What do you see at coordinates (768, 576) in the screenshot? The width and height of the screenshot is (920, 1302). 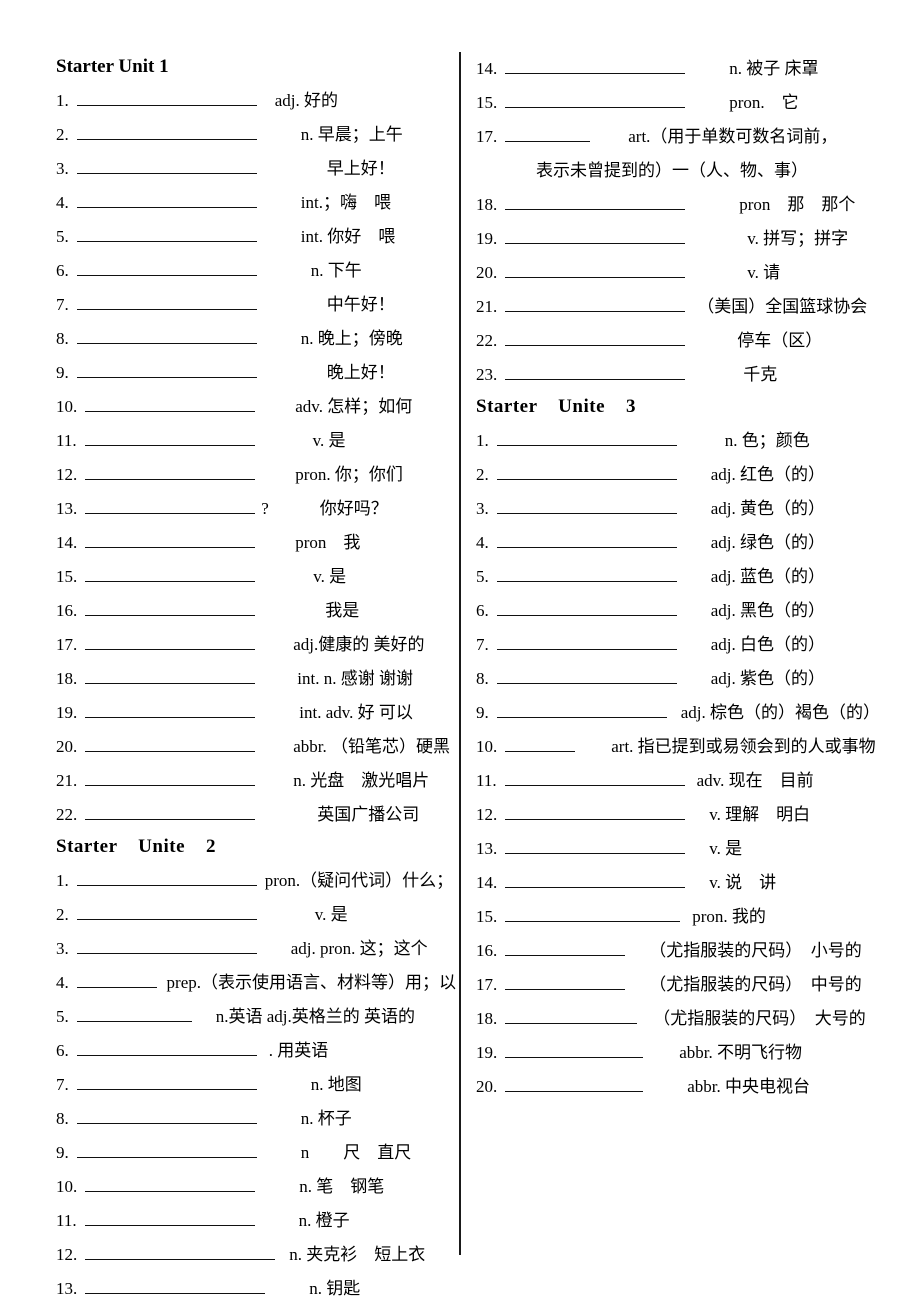 I see `entry-definition: adj. 蓝色（的）` at bounding box center [768, 576].